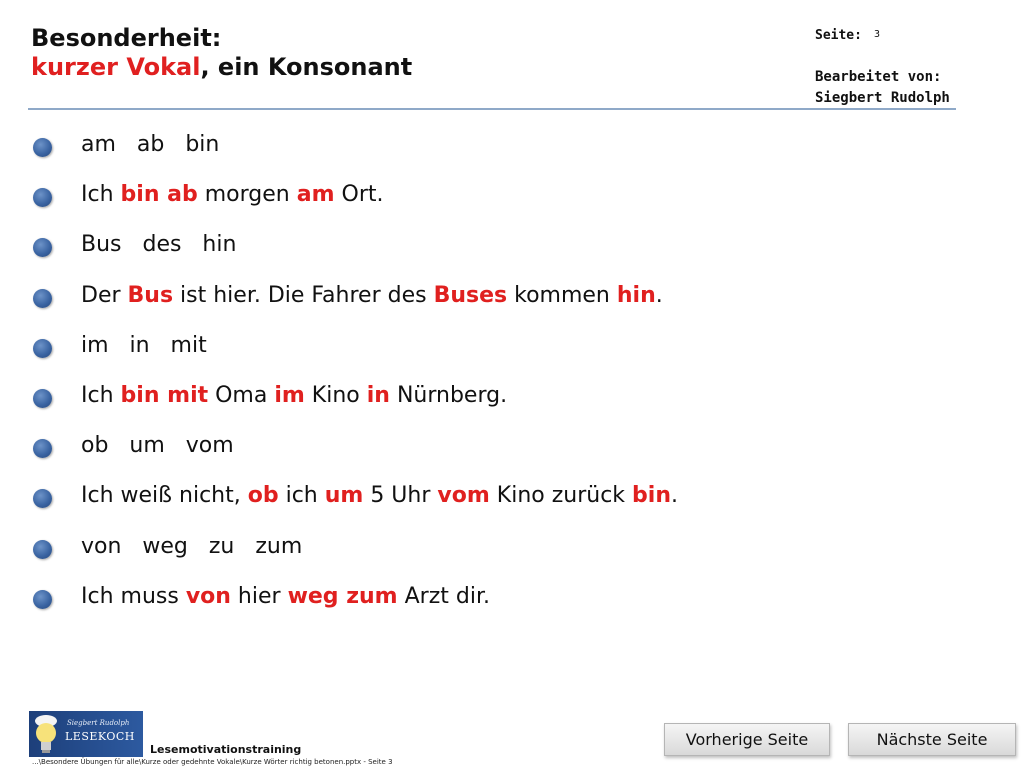 The height and width of the screenshot is (768, 1024). Describe the element at coordinates (116, 67) in the screenshot. I see `title-highlight: kurzer Vokal` at that location.